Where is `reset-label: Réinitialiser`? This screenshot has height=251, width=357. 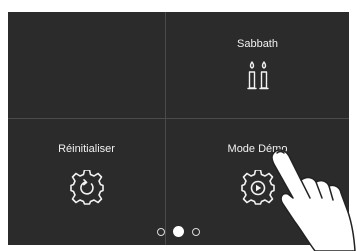 reset-label: Réinitialiser is located at coordinates (86, 149).